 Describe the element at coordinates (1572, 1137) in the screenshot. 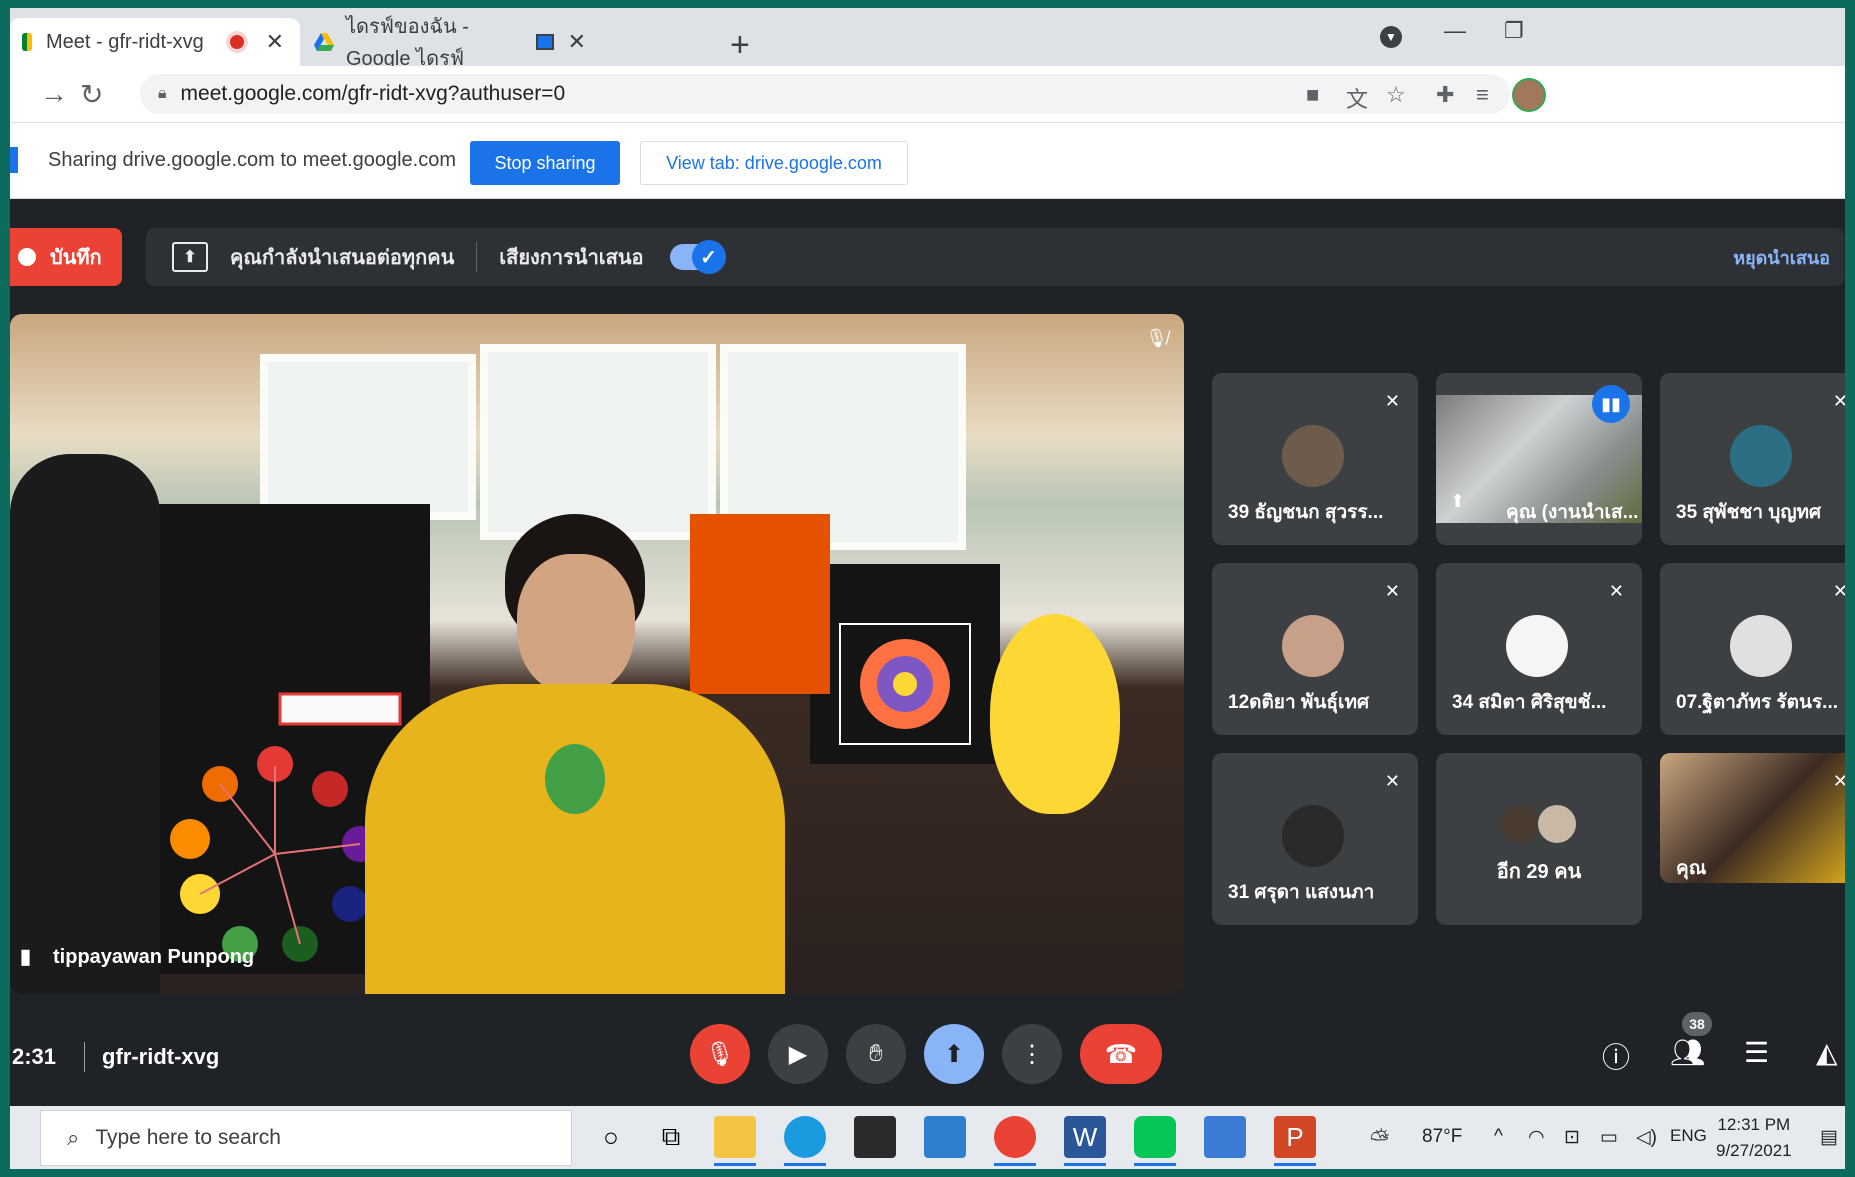

I see `network-icon: ⊡` at that location.